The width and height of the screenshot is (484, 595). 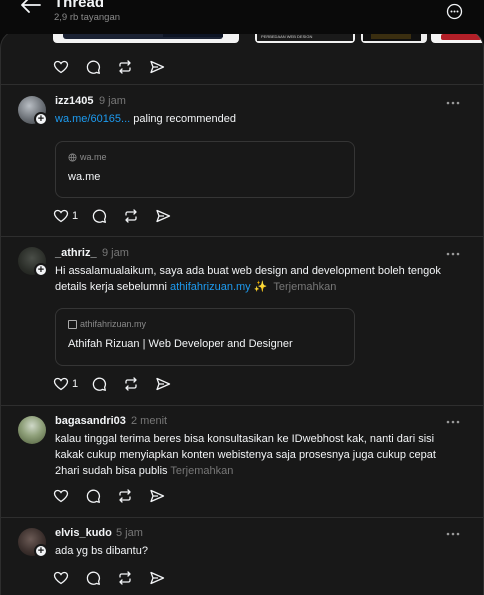 I want to click on more-options-icon, so click(x=454, y=11).